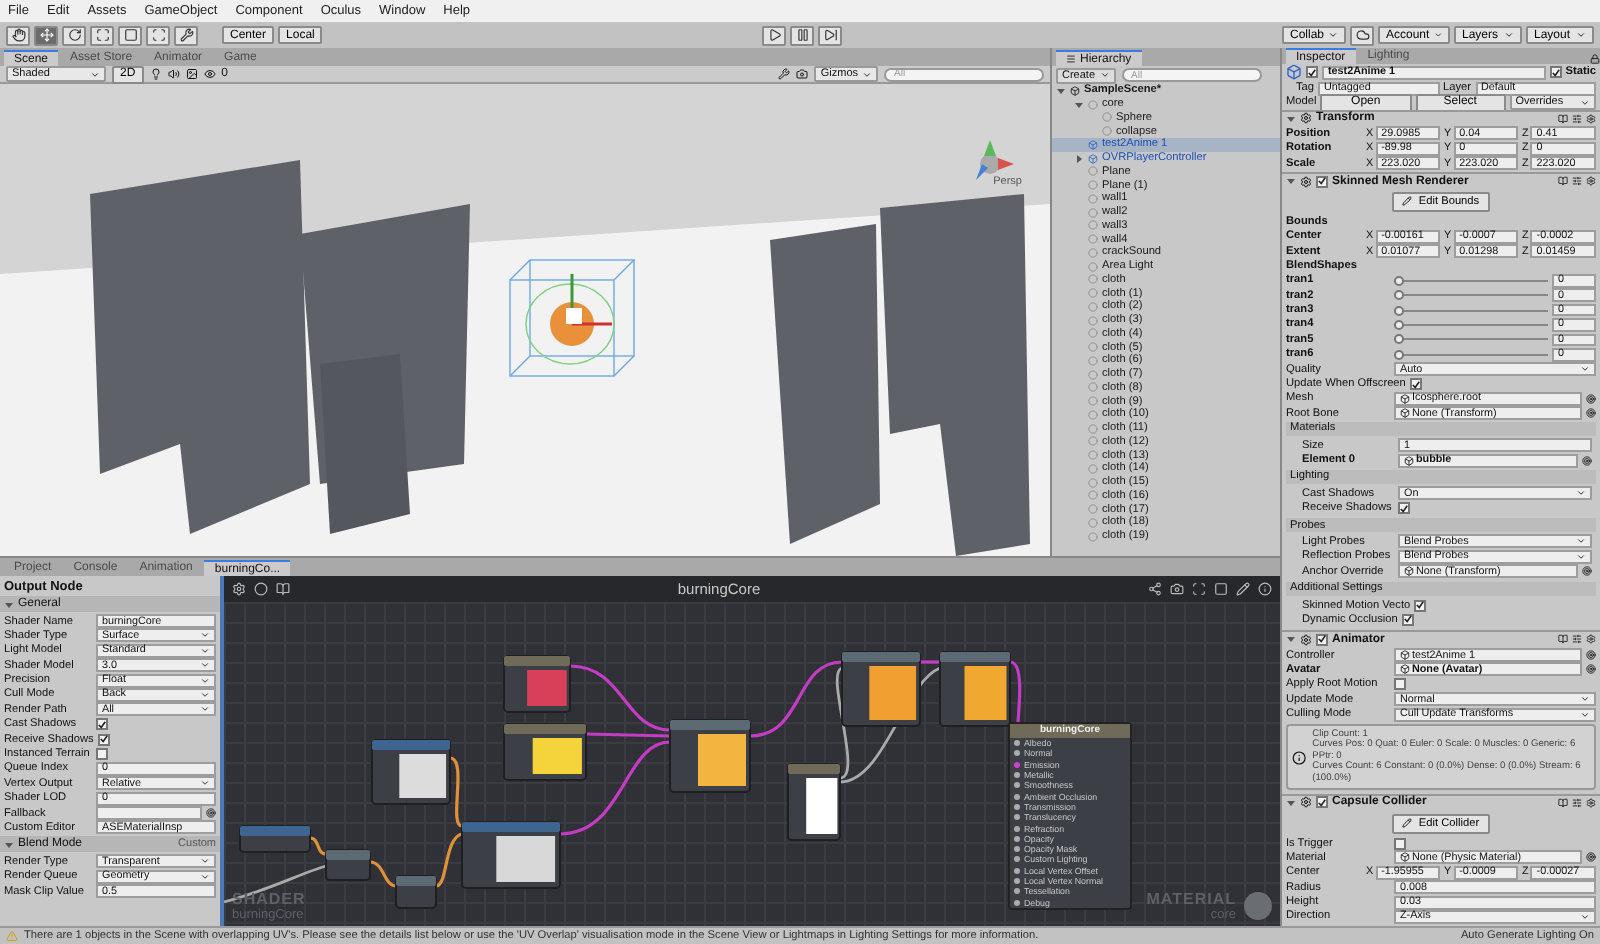  I want to click on component-icon, so click(1306, 181).